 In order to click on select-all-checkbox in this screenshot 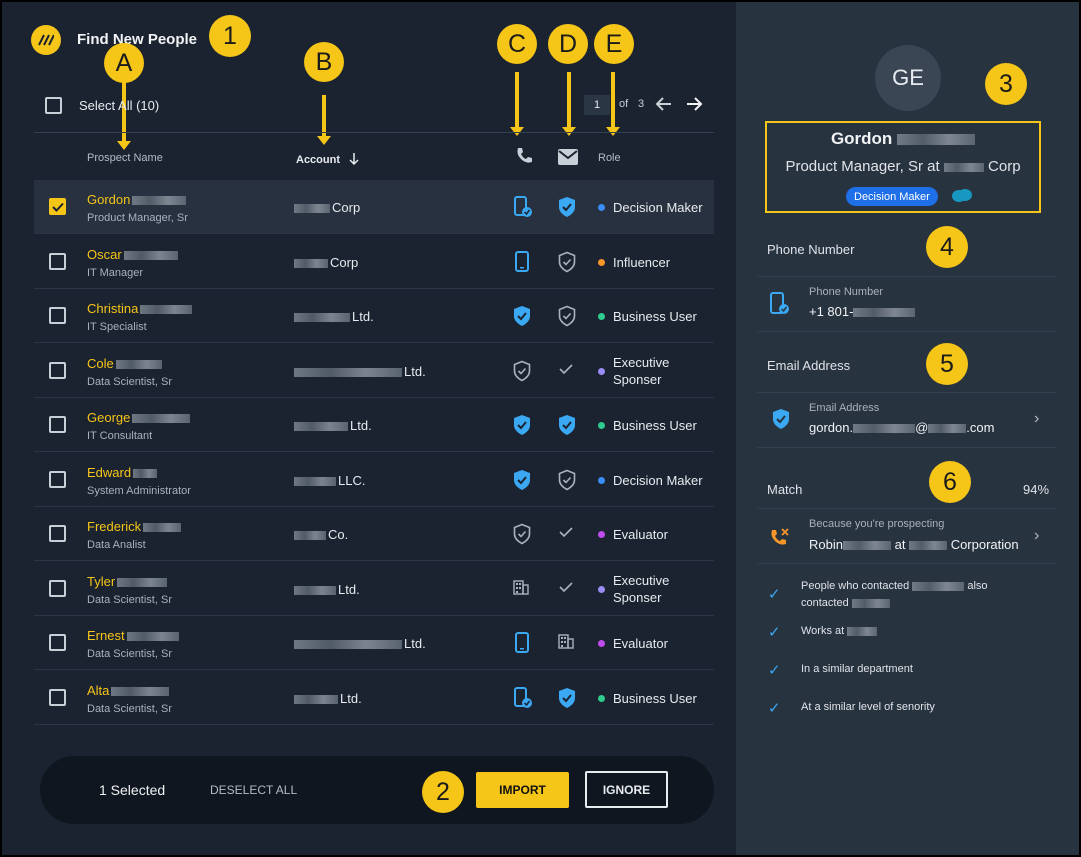, I will do `click(53, 105)`.